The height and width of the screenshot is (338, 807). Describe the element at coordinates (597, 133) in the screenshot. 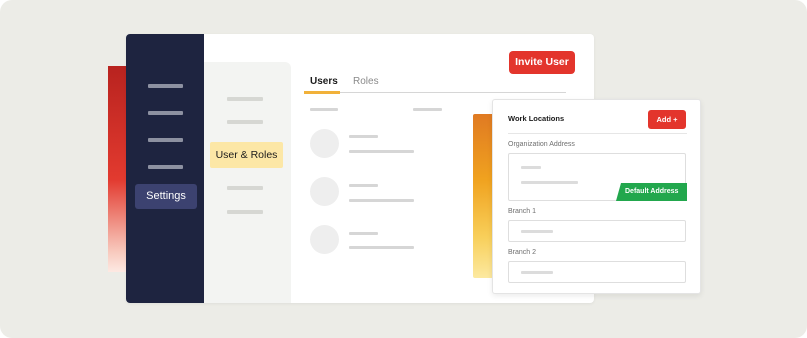

I see `card-divider` at that location.